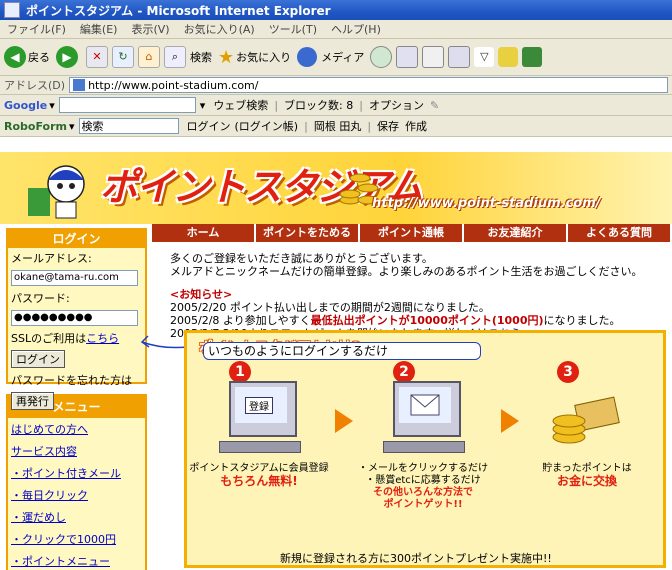 This screenshot has height=570, width=672. I want to click on step-number: 1, so click(240, 372).